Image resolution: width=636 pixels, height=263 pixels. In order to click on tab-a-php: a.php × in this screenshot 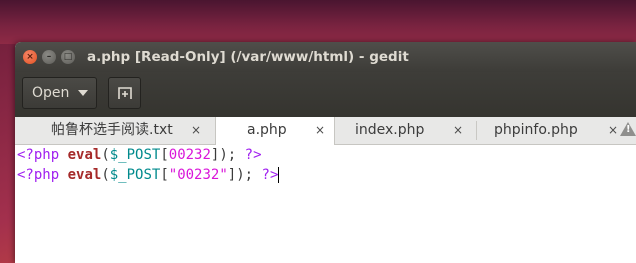, I will do `click(275, 131)`.